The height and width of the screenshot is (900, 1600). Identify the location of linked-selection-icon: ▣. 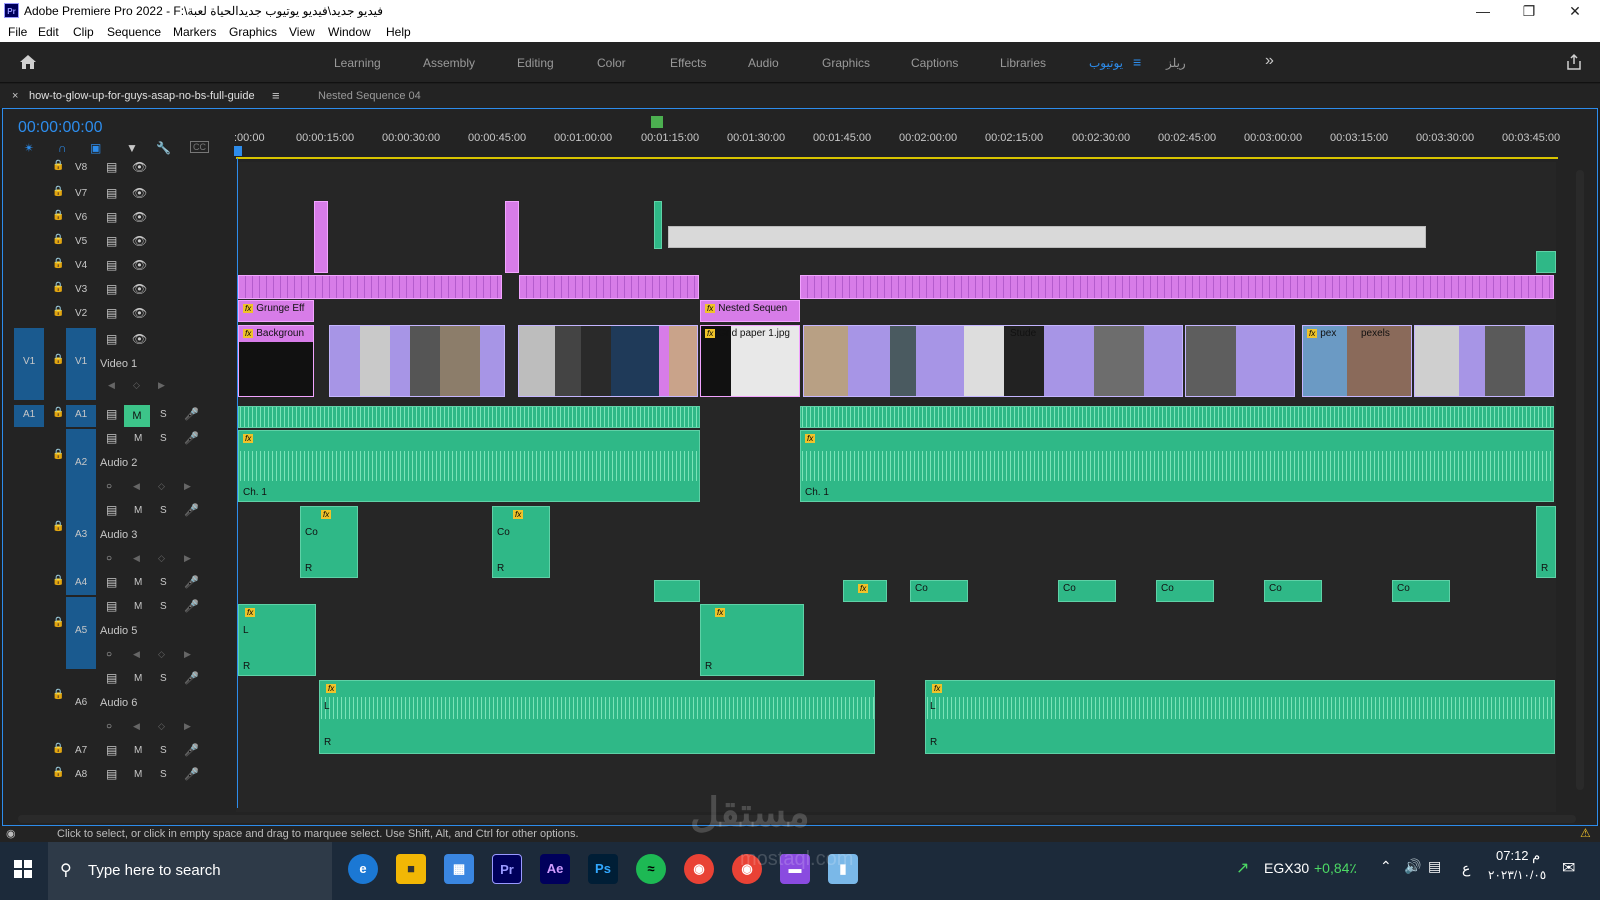
(95, 148).